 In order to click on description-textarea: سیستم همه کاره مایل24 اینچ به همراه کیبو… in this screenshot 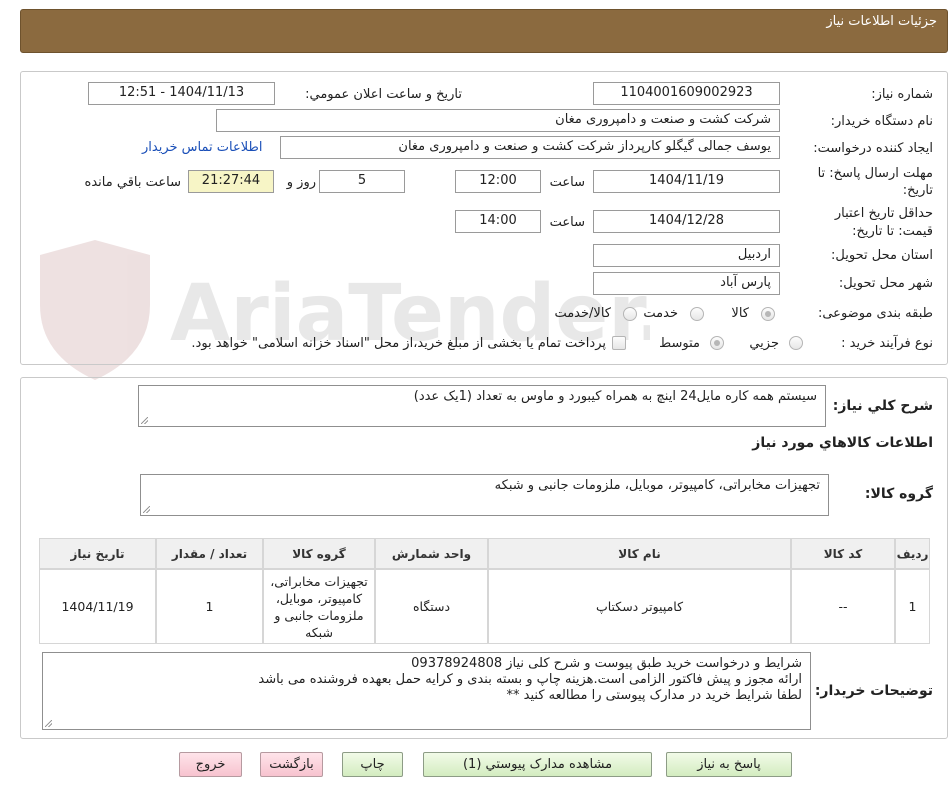, I will do `click(482, 406)`.